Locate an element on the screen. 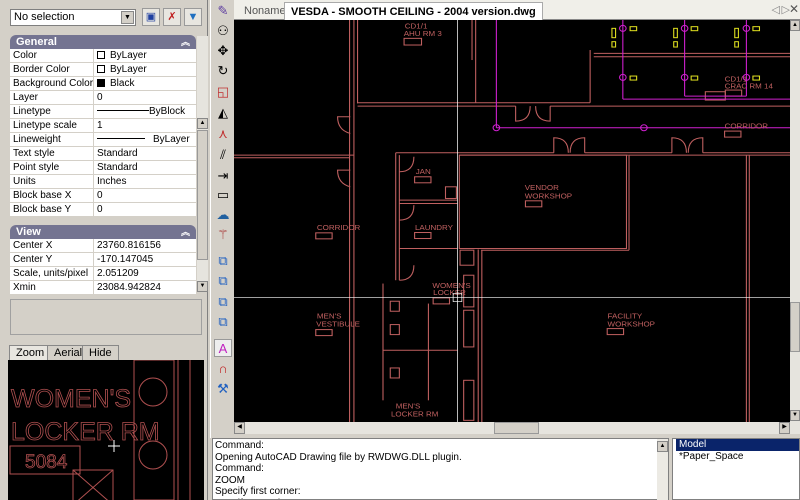 The width and height of the screenshot is (800, 500). tab-zoom: Zoom is located at coordinates (30, 353).